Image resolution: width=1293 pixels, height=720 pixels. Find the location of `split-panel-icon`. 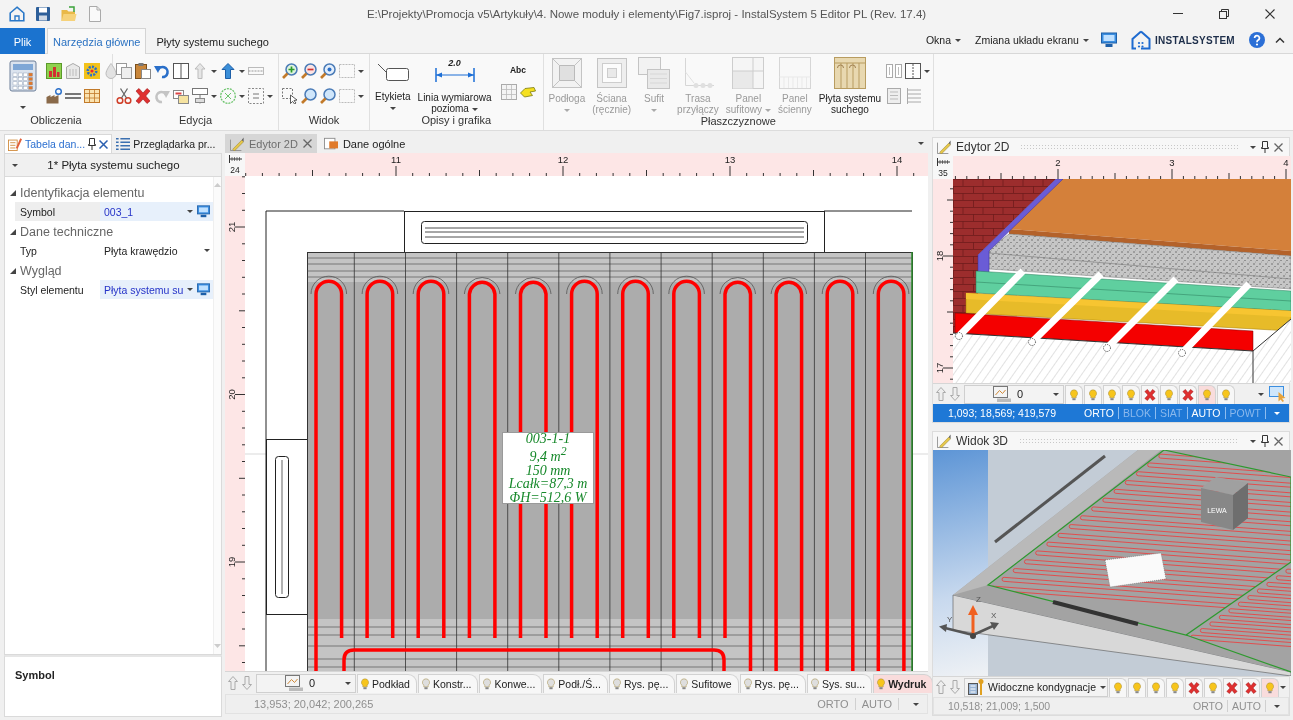

split-panel-icon is located at coordinates (181, 71).